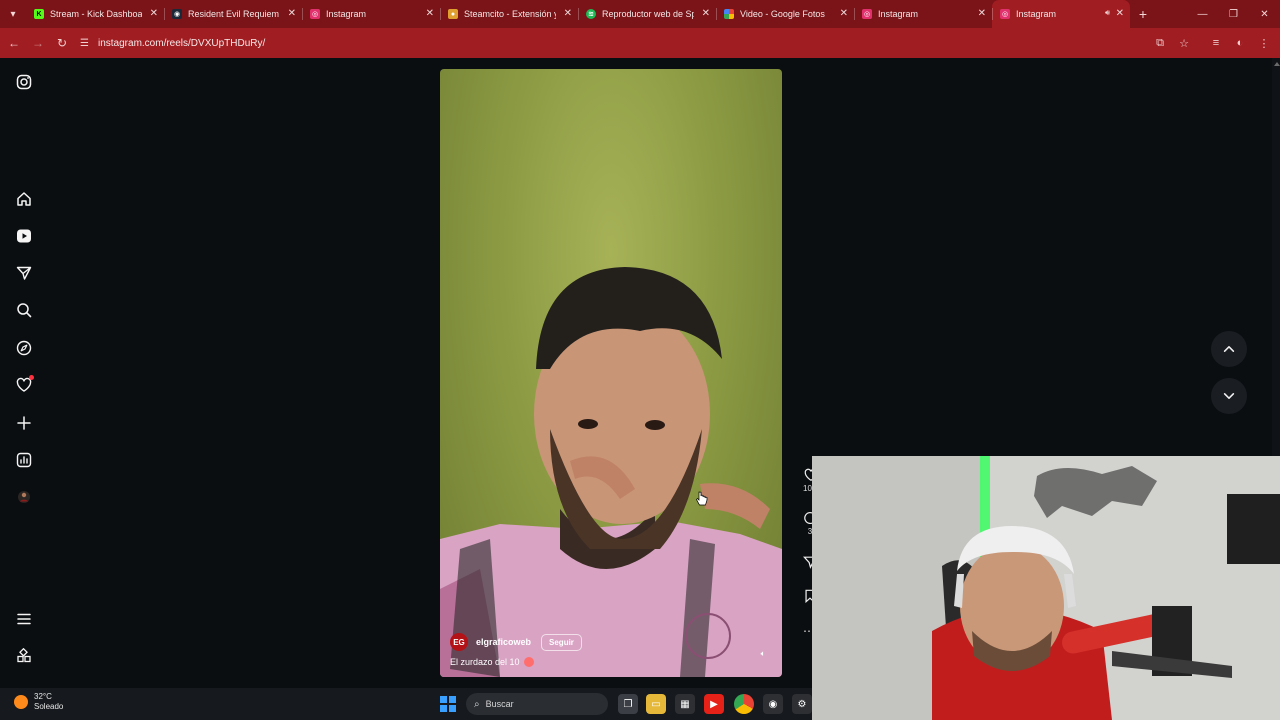 This screenshot has height=720, width=1280. Describe the element at coordinates (1216, 43) in the screenshot. I see `media-controls-icon: ≡` at that location.